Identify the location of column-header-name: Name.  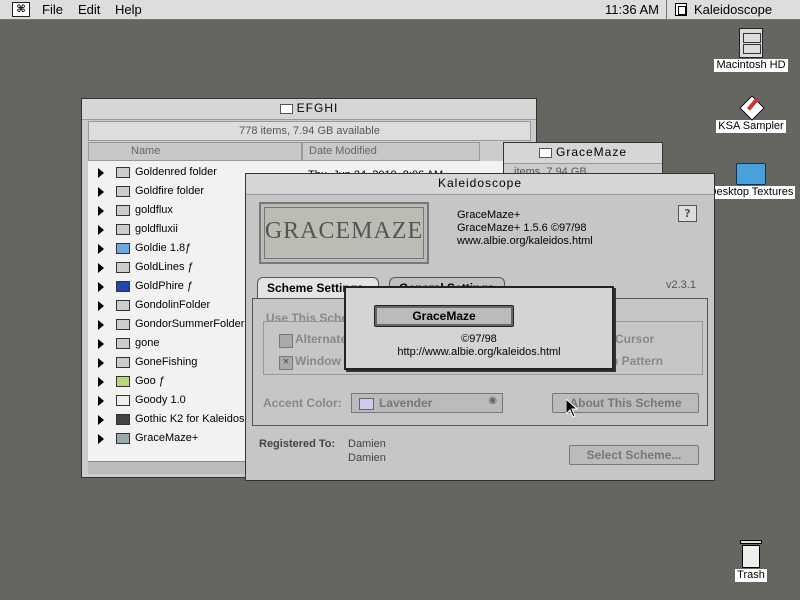
(195, 151).